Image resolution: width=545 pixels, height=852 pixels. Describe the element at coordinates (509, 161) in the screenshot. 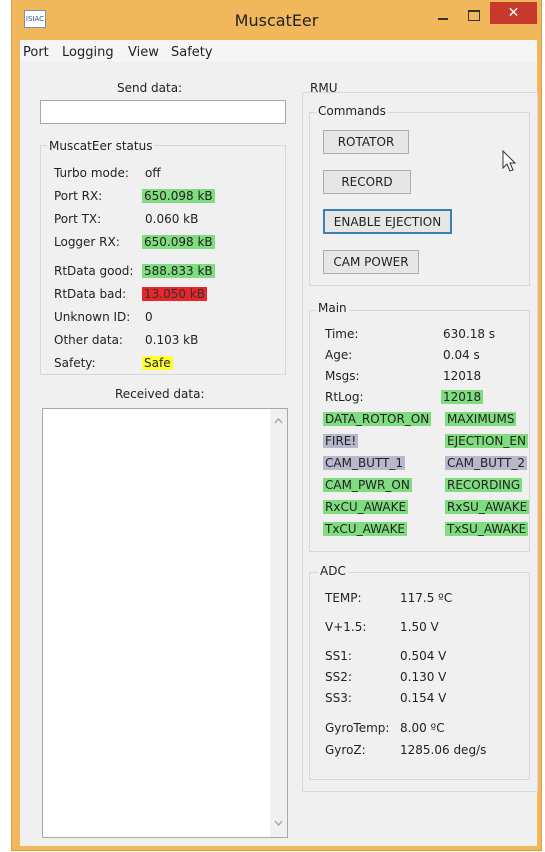

I see `mouse-cursor-icon` at that location.